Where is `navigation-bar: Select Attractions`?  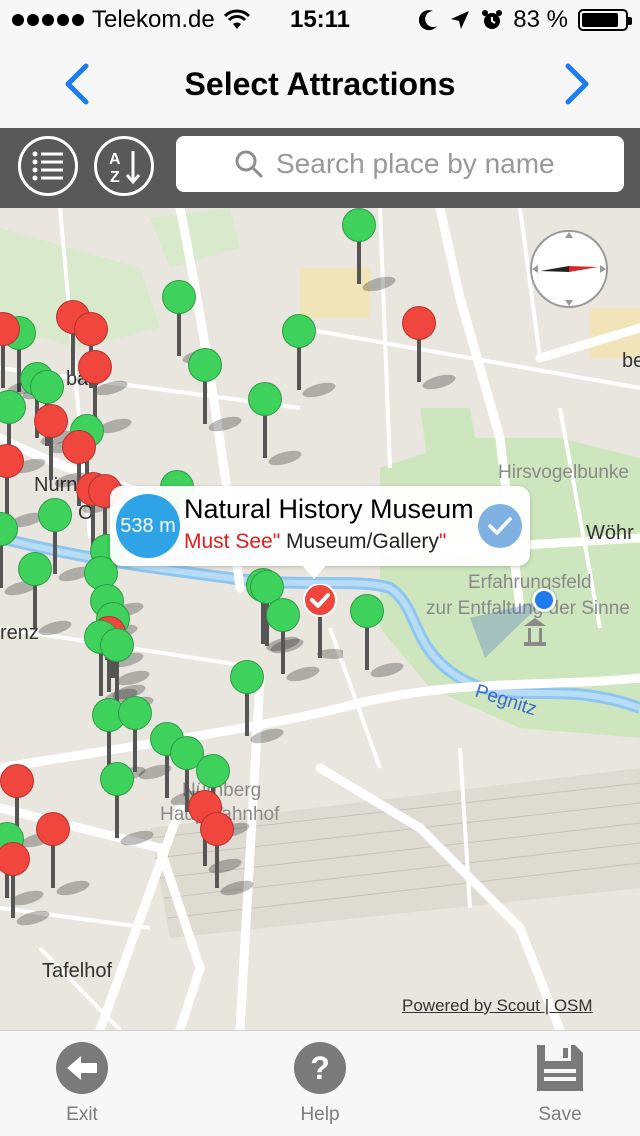
navigation-bar: Select Attractions is located at coordinates (320, 84).